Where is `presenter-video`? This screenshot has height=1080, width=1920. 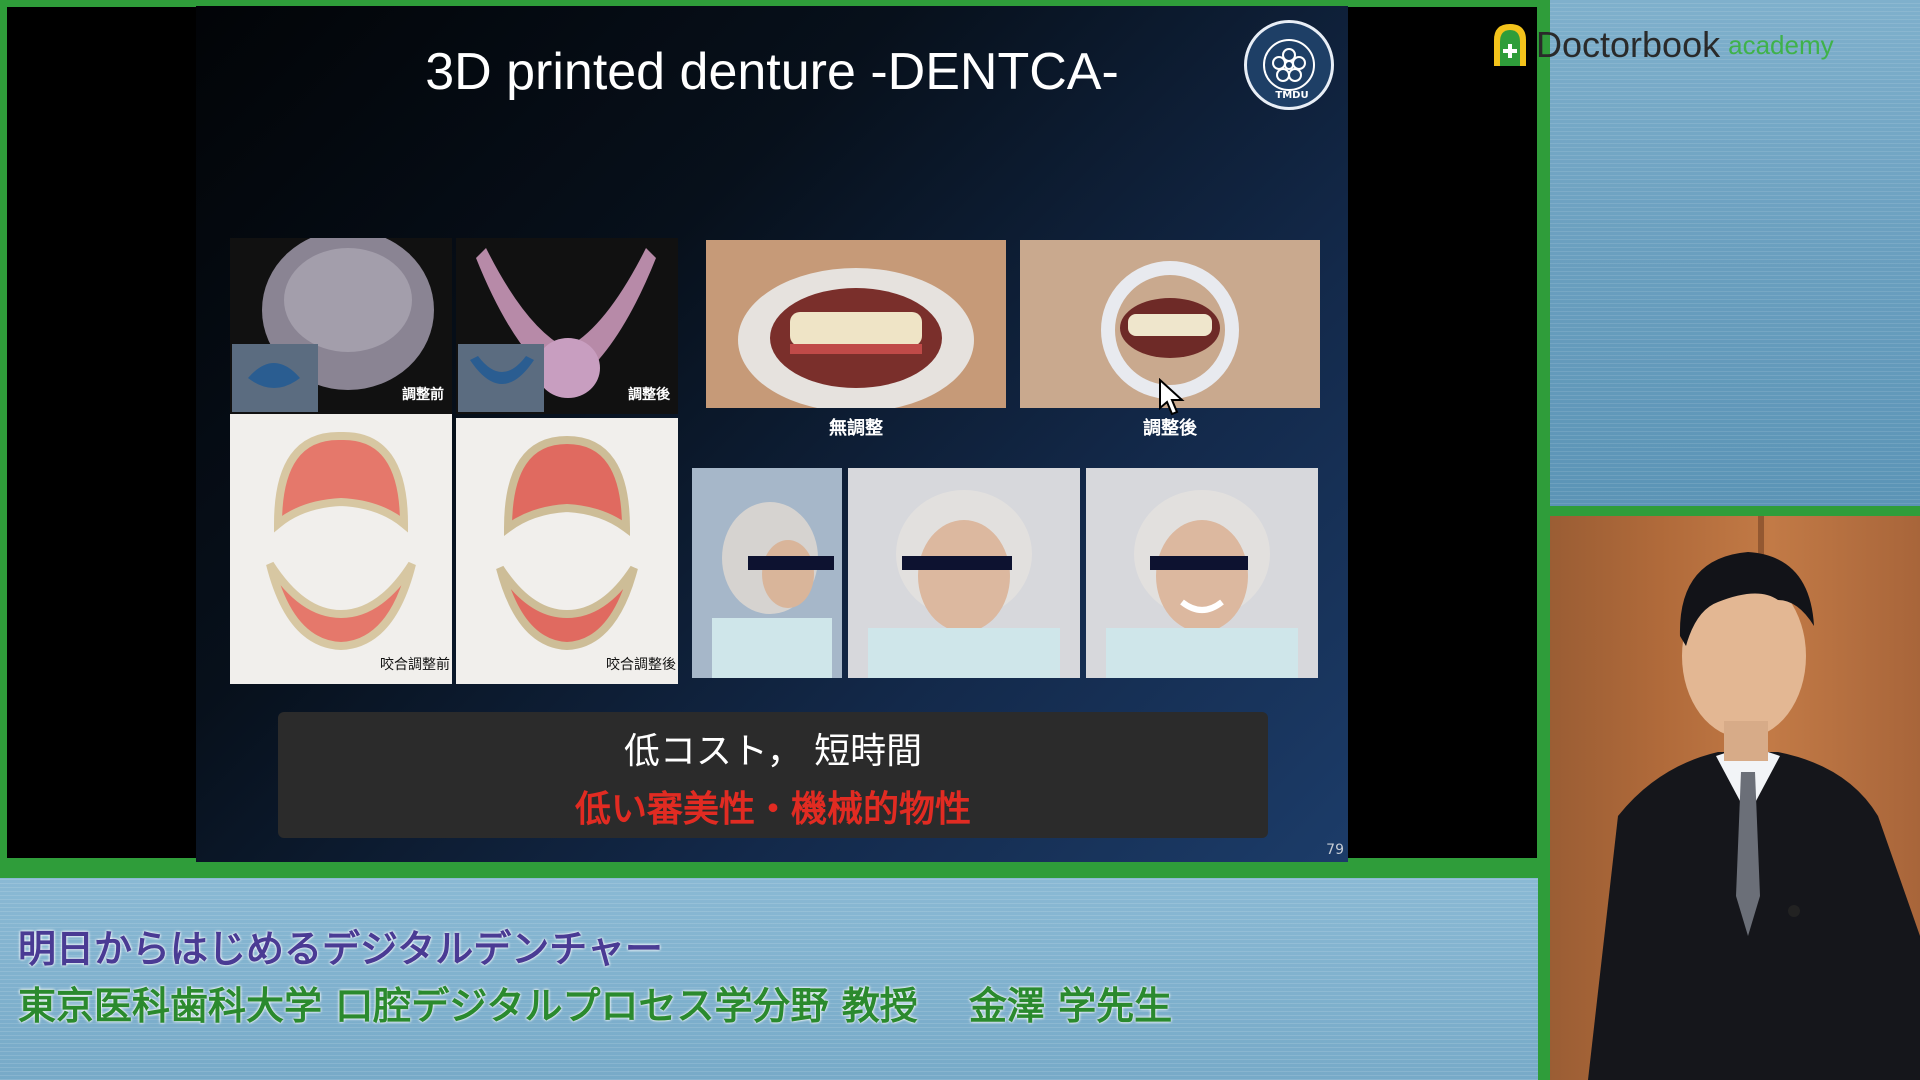
presenter-video is located at coordinates (1734, 798).